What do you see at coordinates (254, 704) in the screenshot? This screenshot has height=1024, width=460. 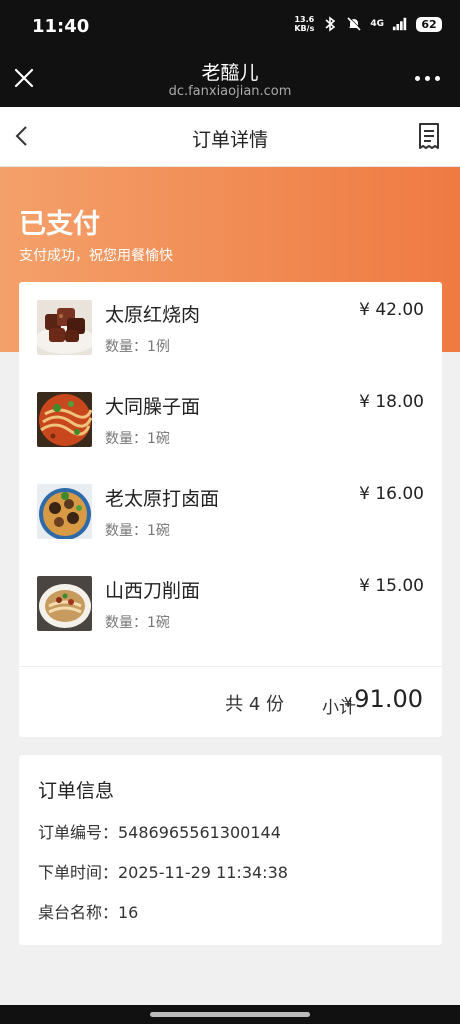 I see `total-count: 共 4 份` at bounding box center [254, 704].